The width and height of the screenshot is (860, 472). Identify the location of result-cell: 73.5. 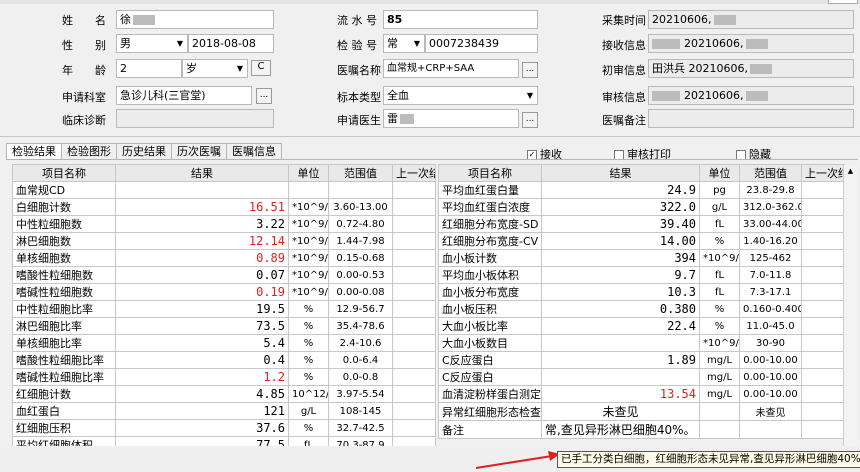
(202, 326).